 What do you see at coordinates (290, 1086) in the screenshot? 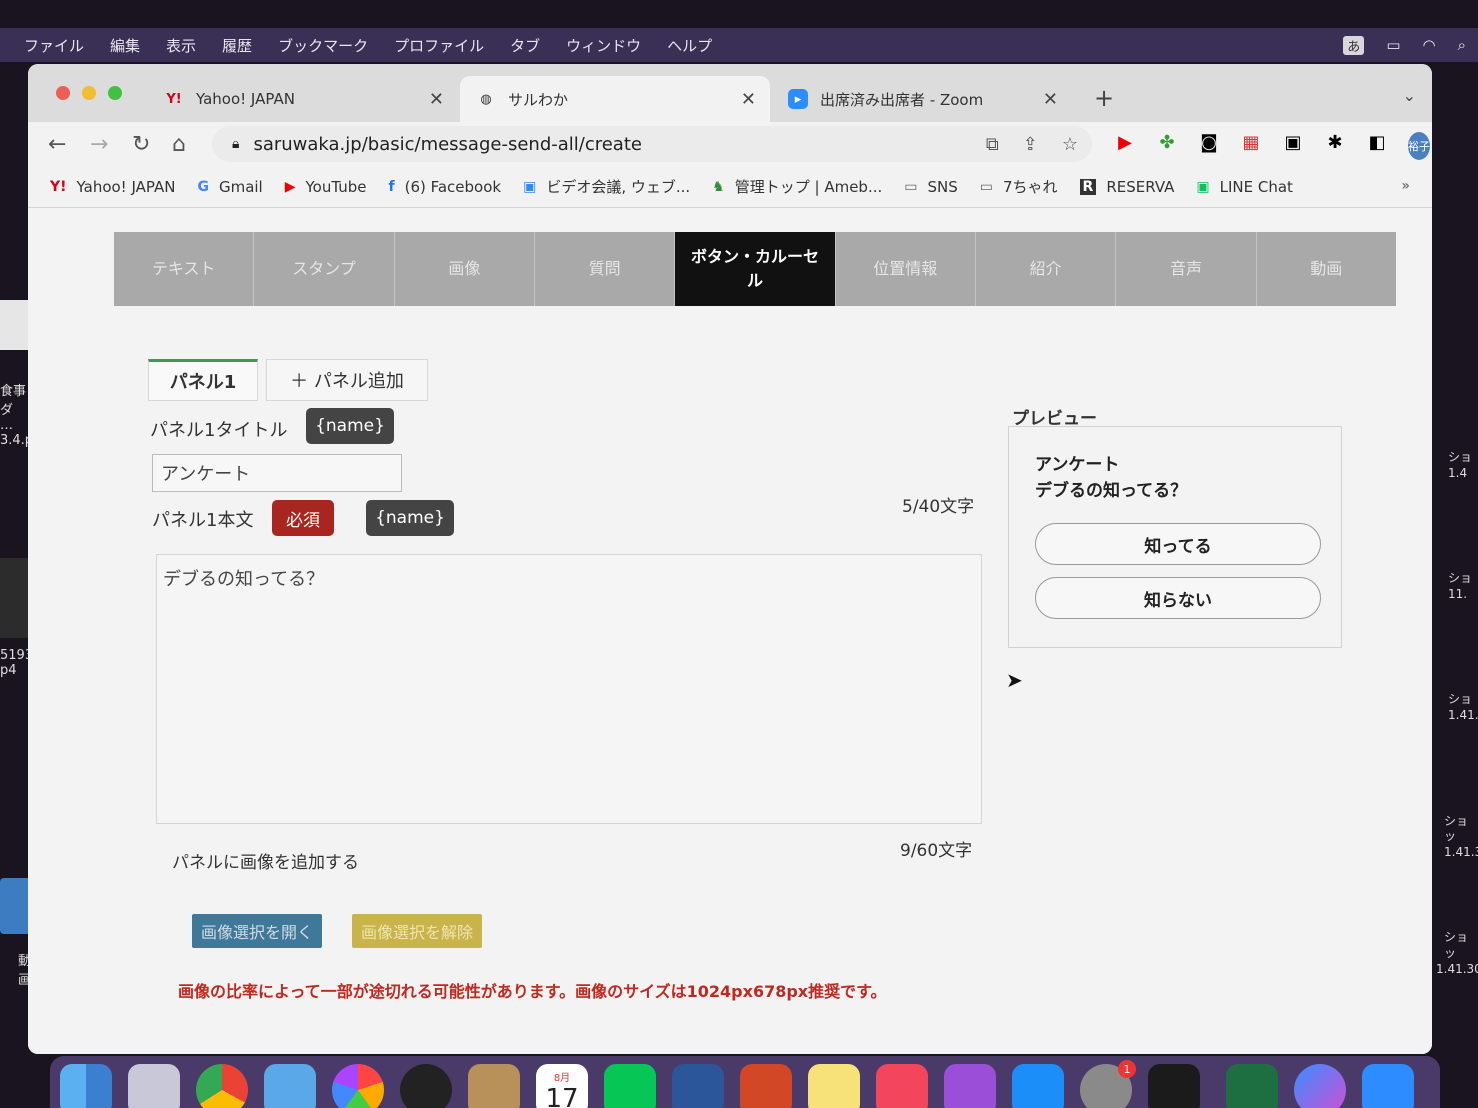
I see `mail-icon` at bounding box center [290, 1086].